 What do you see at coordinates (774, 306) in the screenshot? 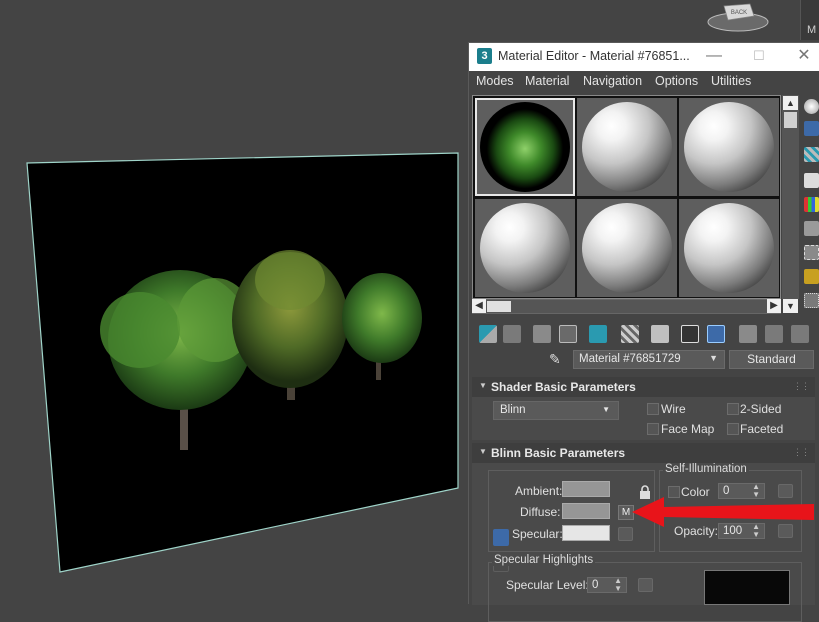
I see `scroll-right-icon: ▶` at bounding box center [774, 306].